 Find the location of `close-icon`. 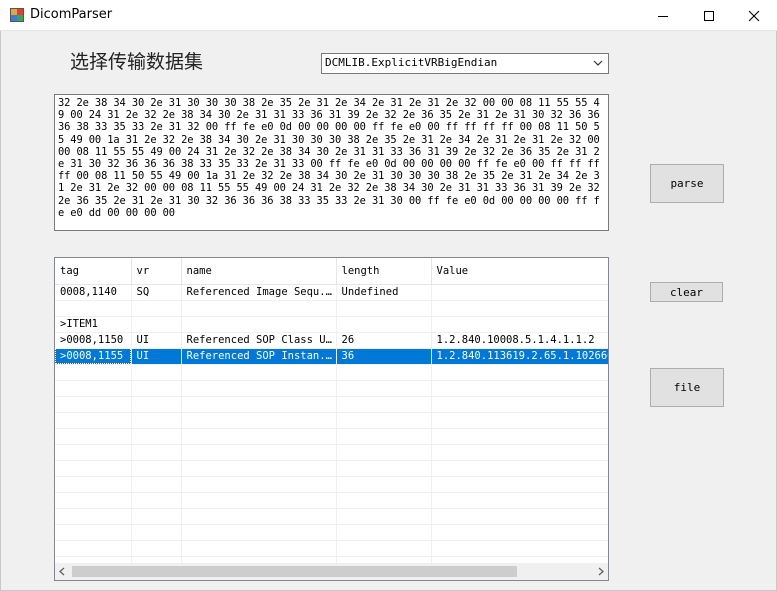

close-icon is located at coordinates (754, 15).